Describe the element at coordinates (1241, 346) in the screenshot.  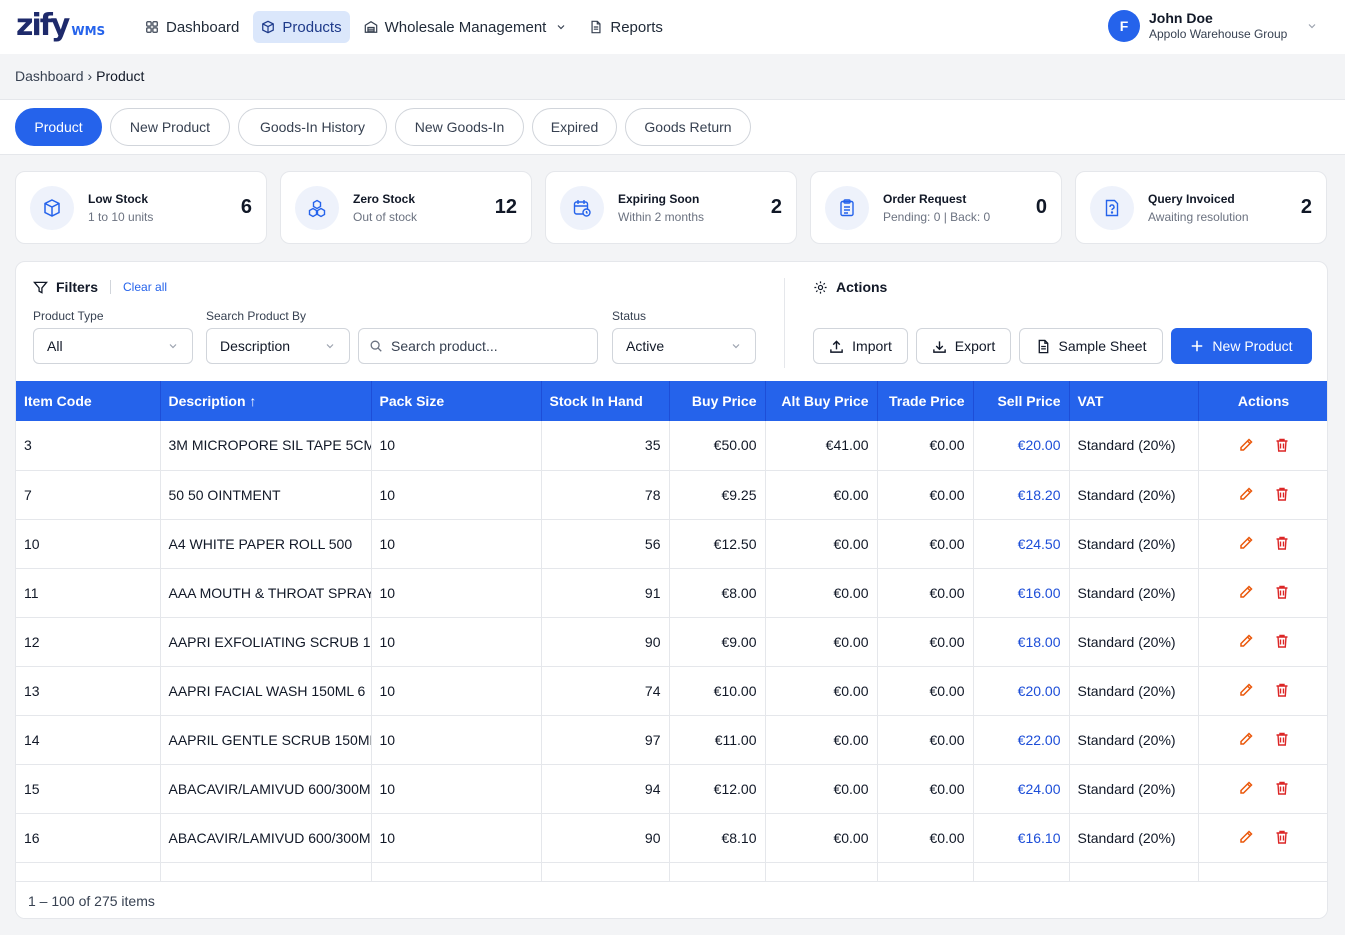
I see `new-product-button: New Product` at that location.